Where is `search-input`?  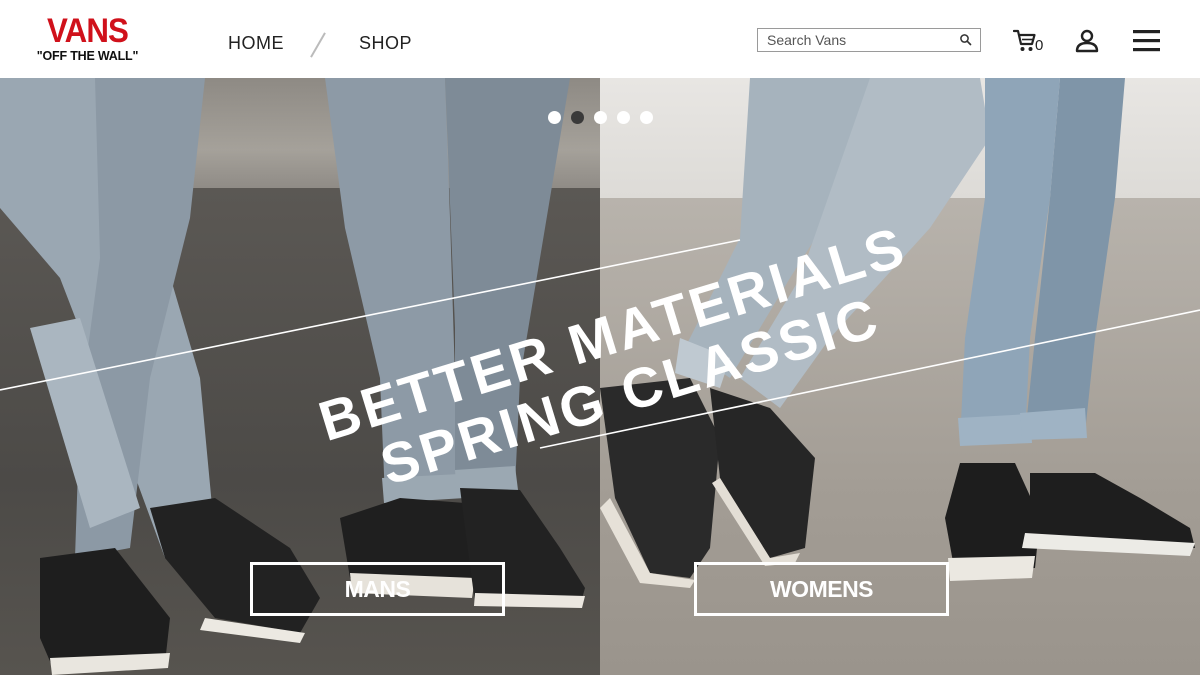
search-input is located at coordinates (855, 40).